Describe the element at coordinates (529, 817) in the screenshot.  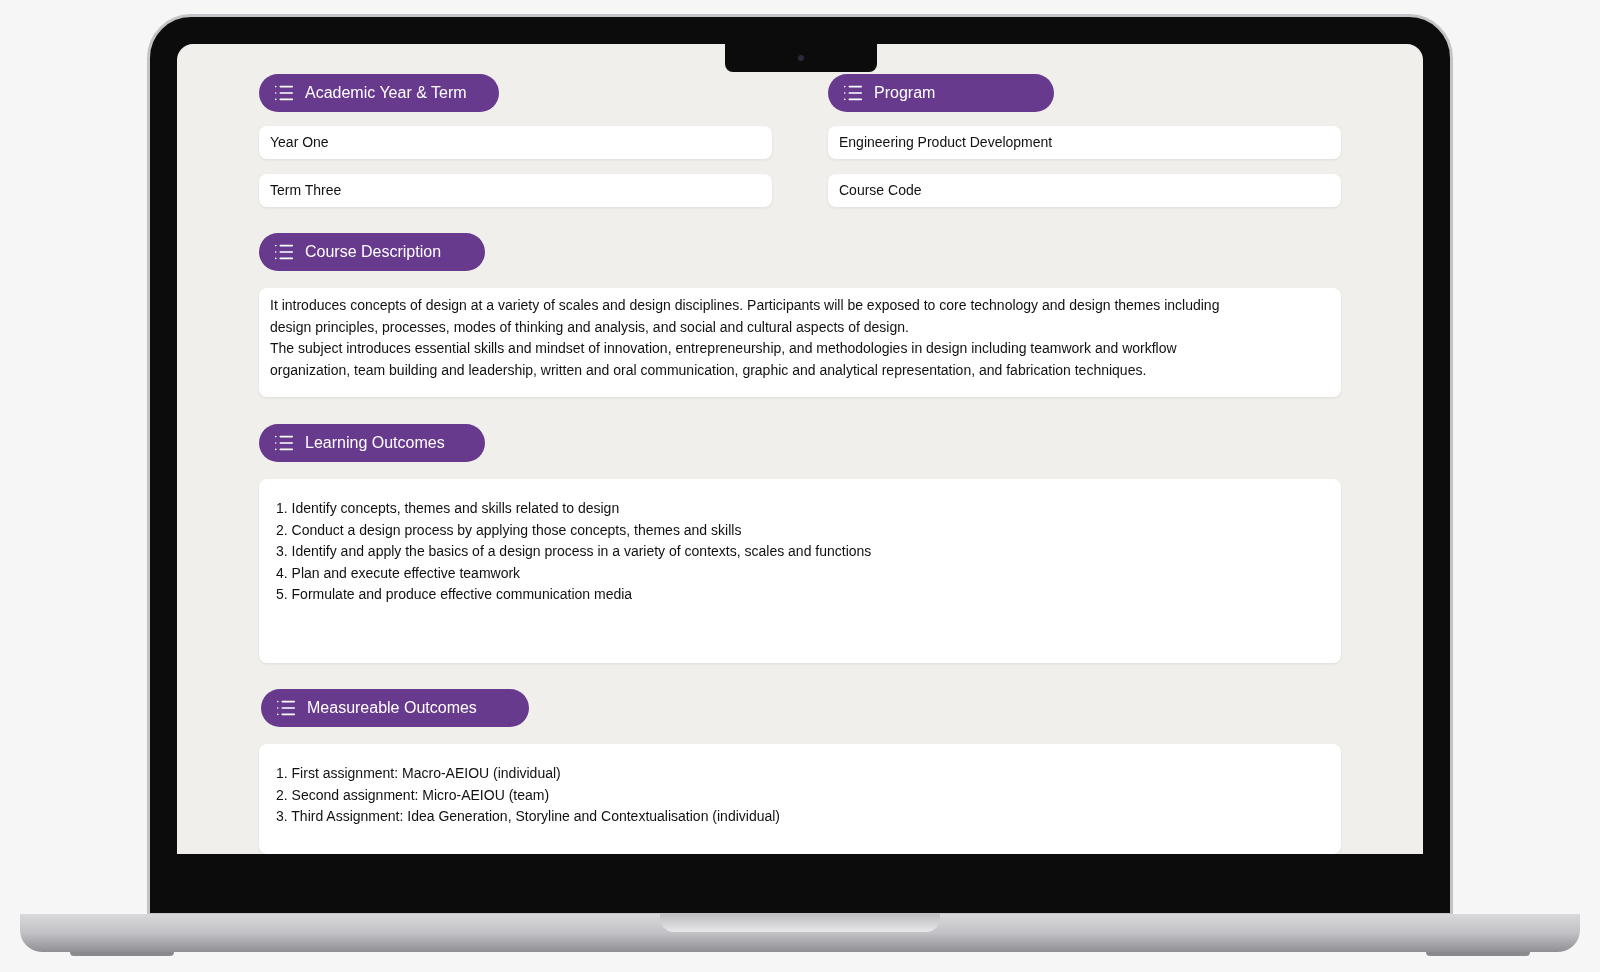
I see `outcome-item: 3. Third Assignment: Idea Generation, Storyline and Contextualisation (individual)` at that location.